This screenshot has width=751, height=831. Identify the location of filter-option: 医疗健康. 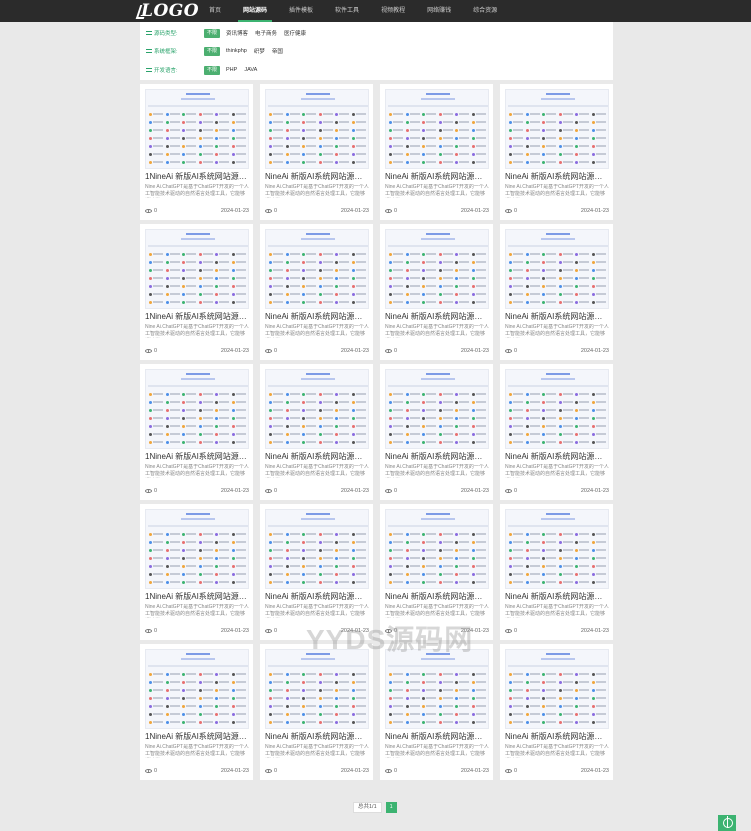
(295, 33).